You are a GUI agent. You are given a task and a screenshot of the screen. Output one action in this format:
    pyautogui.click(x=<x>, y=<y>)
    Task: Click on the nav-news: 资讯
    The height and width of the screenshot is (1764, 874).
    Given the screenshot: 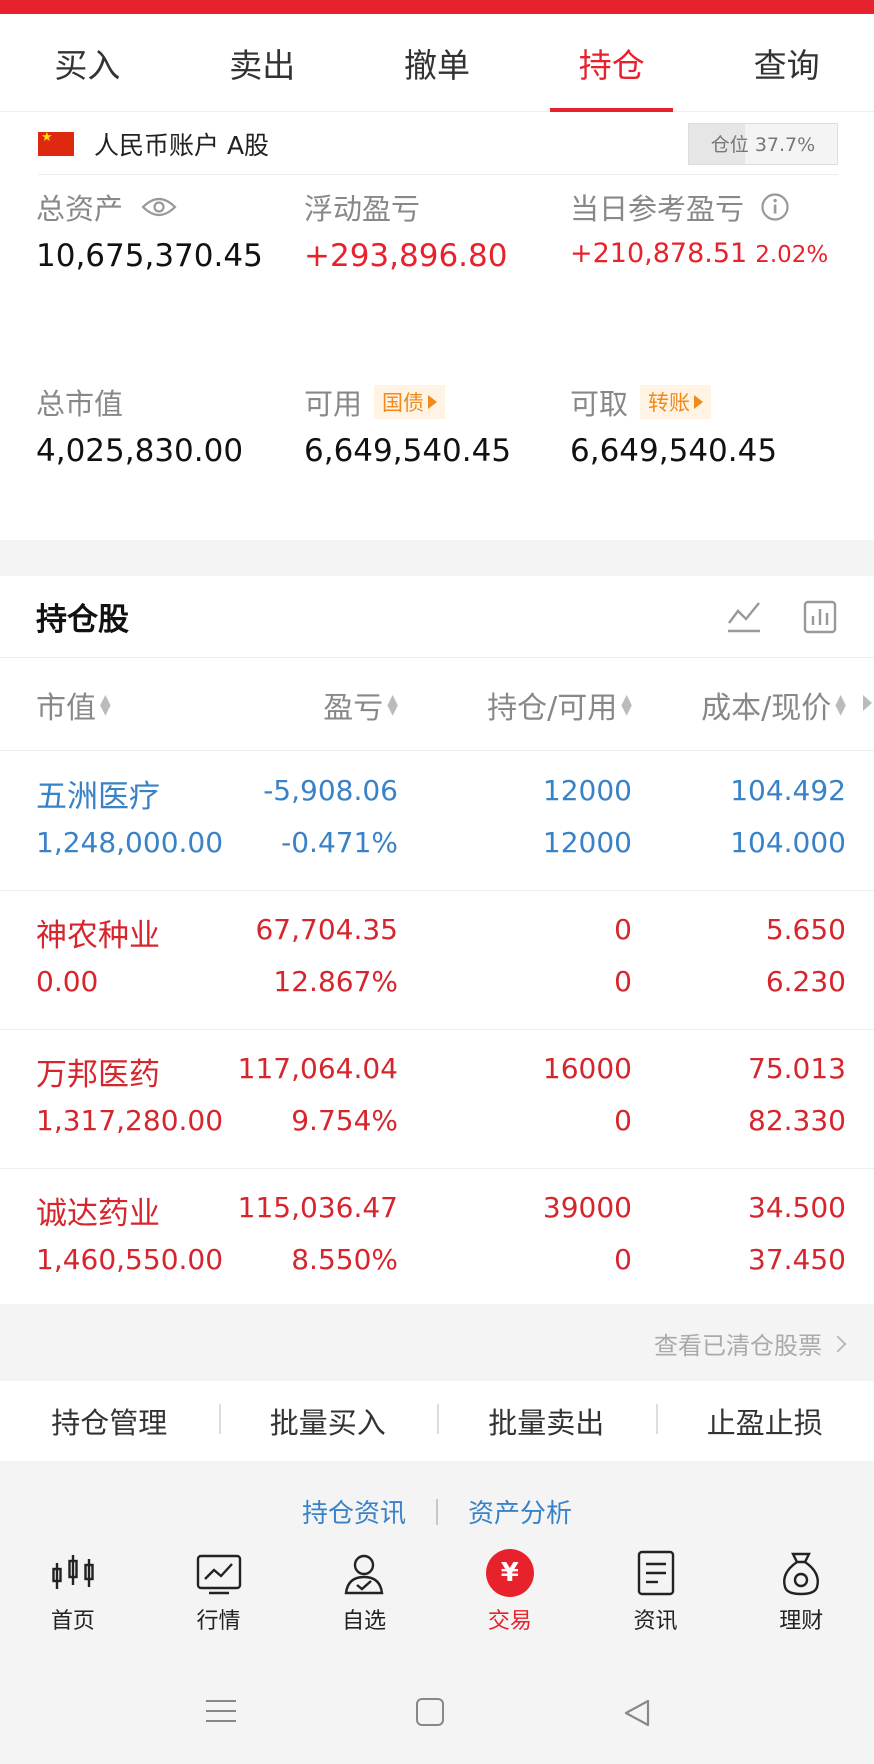 What is the action you would take?
    pyautogui.click(x=656, y=1596)
    